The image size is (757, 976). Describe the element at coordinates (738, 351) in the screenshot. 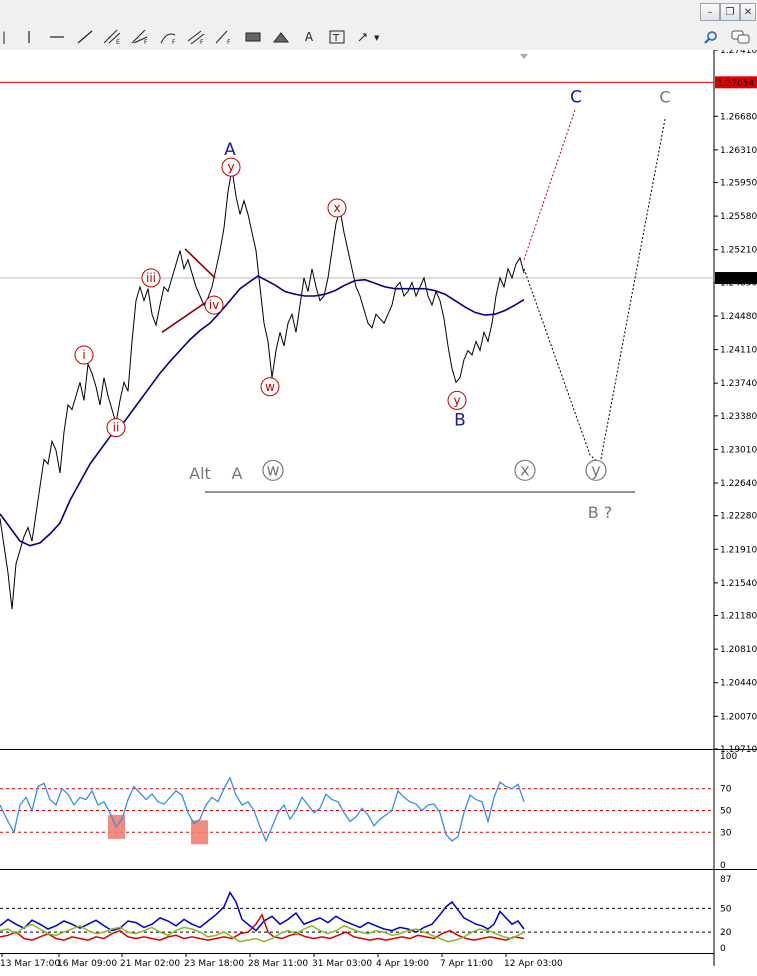

I see `price-tick-label: 1.24110` at that location.